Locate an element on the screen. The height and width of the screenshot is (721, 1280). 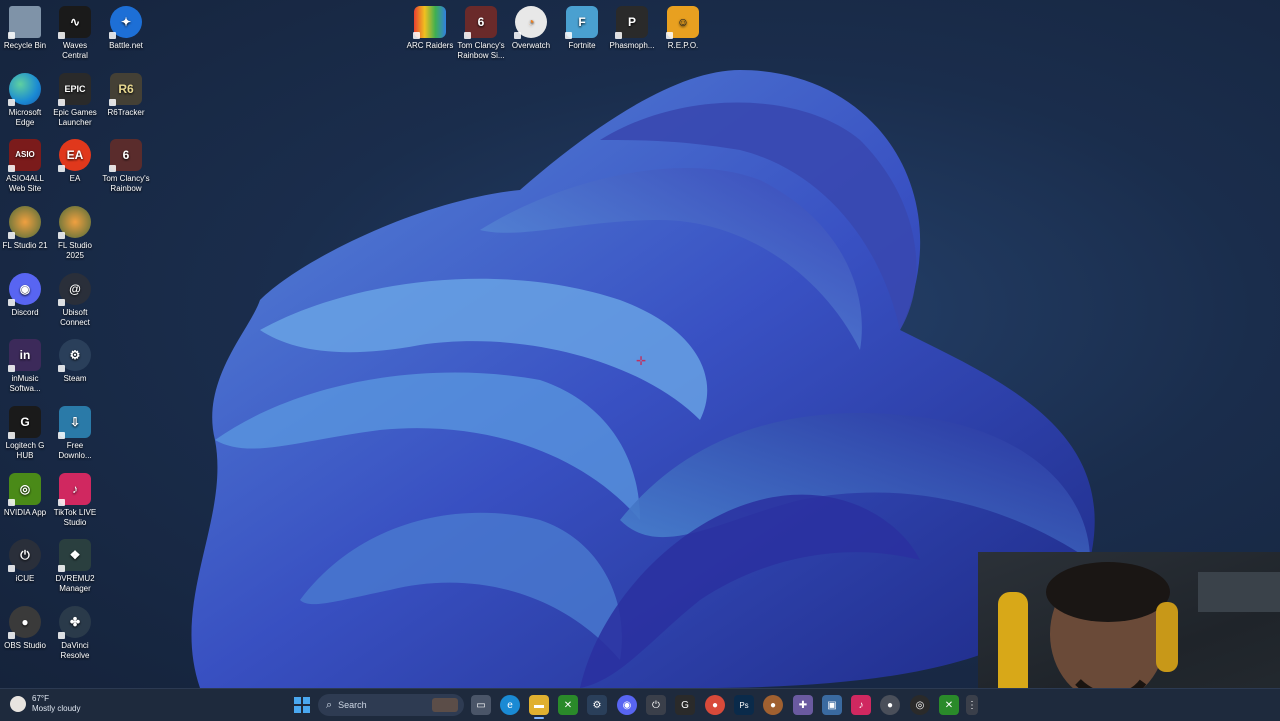
logitech-taskbar-icon: G is located at coordinates (685, 705).